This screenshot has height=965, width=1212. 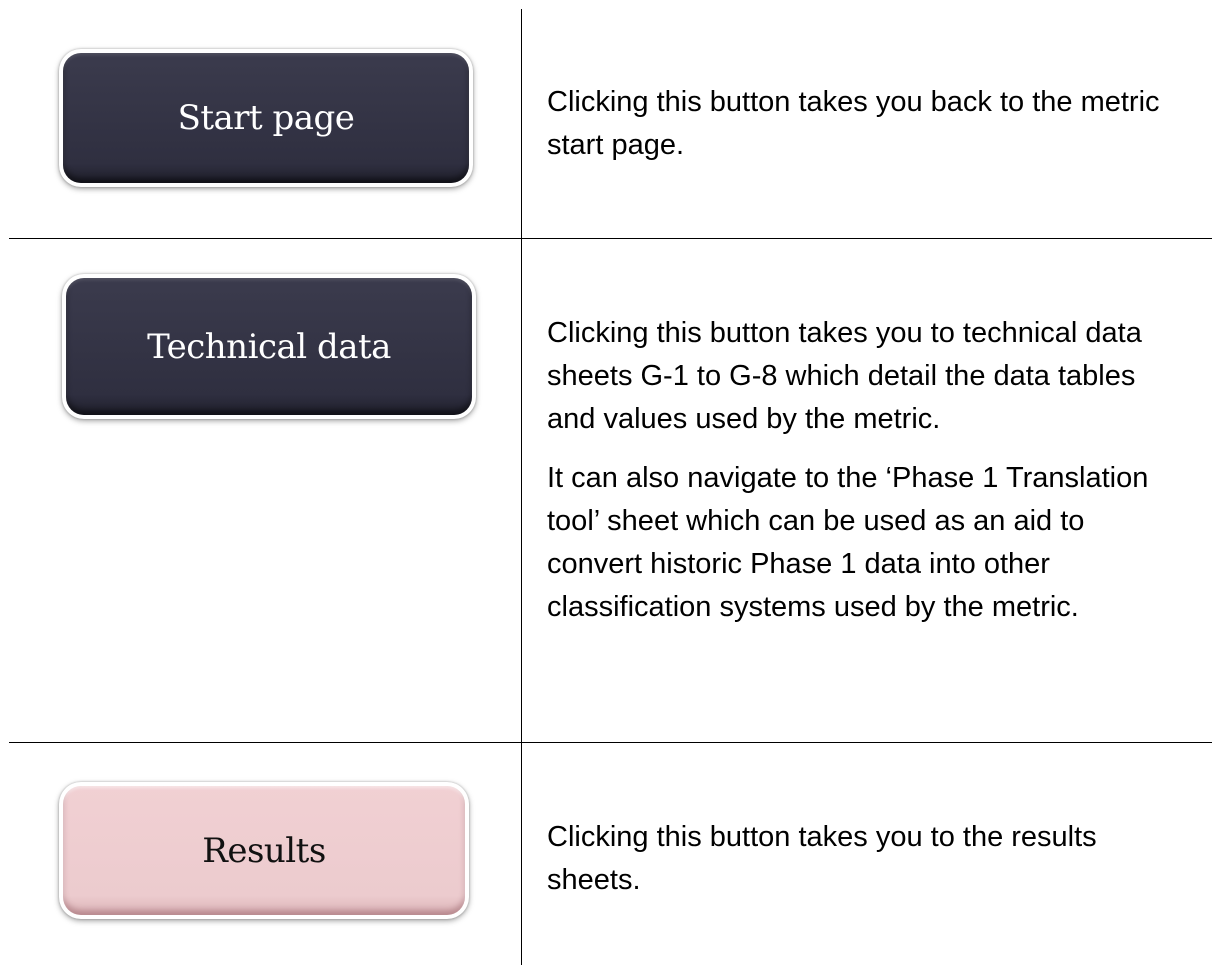 What do you see at coordinates (521, 487) in the screenshot?
I see `column-divider` at bounding box center [521, 487].